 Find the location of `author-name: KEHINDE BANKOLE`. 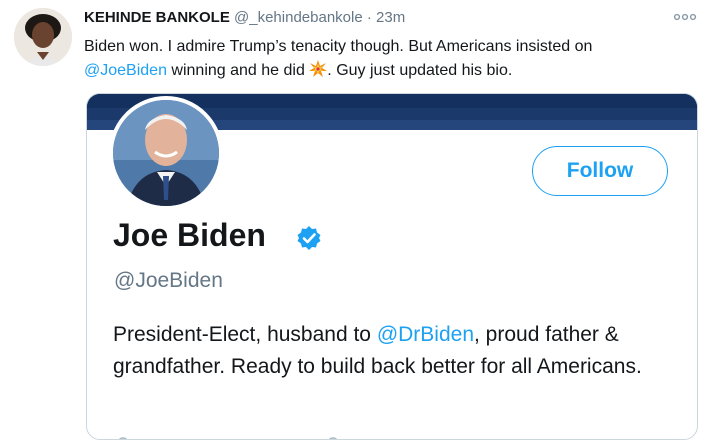

author-name: KEHINDE BANKOLE is located at coordinates (157, 17).